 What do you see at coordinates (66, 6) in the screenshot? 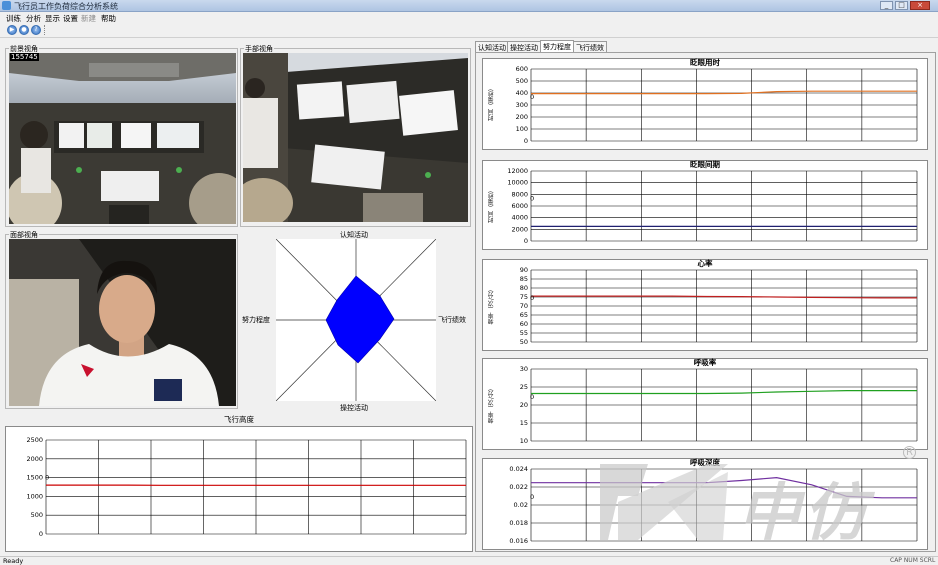
I see `window-title: 飞行员工作负荷综合分析系统` at bounding box center [66, 6].